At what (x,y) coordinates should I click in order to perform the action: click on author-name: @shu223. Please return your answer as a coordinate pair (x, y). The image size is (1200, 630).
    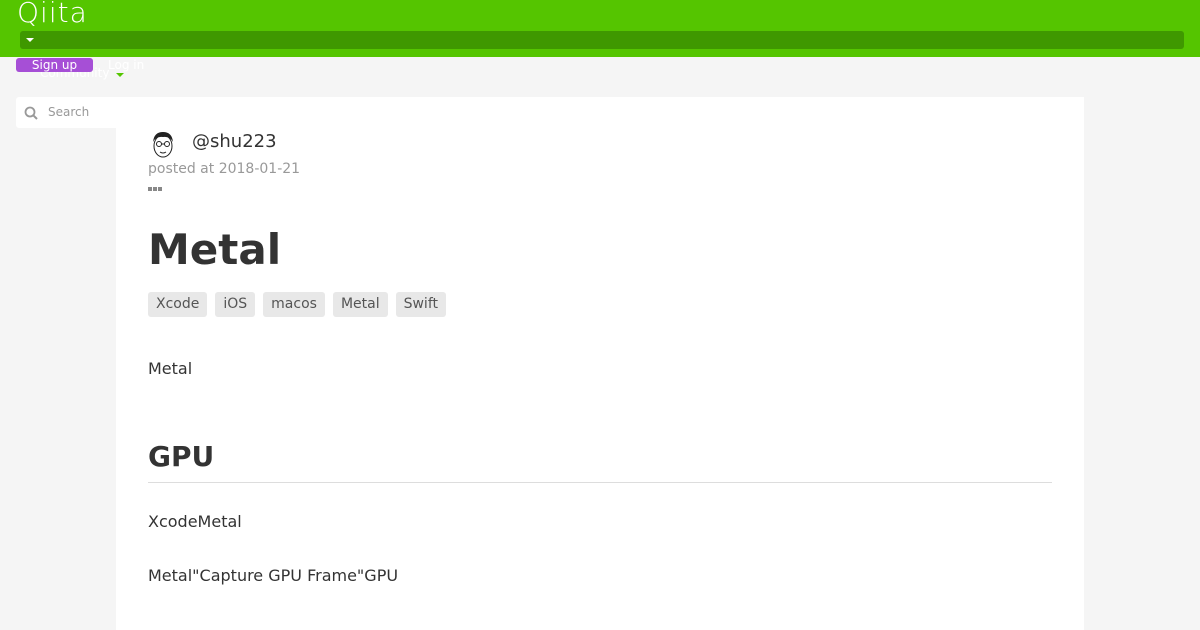
    Looking at the image, I should click on (234, 141).